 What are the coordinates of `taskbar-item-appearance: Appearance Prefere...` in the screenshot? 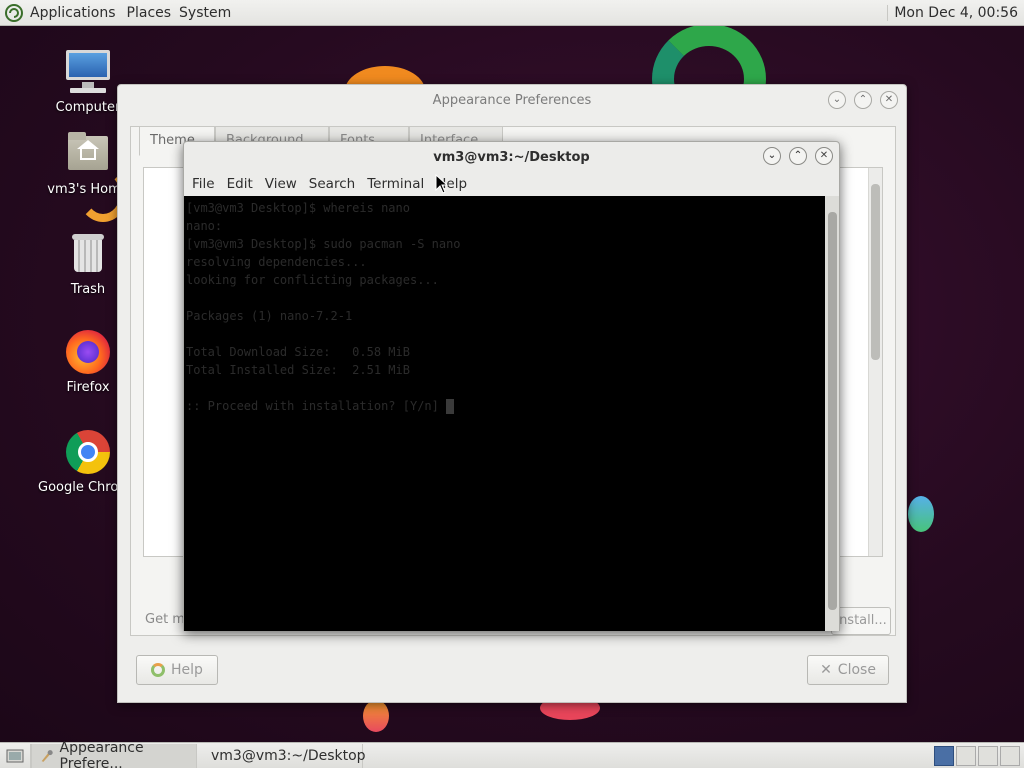 It's located at (114, 754).